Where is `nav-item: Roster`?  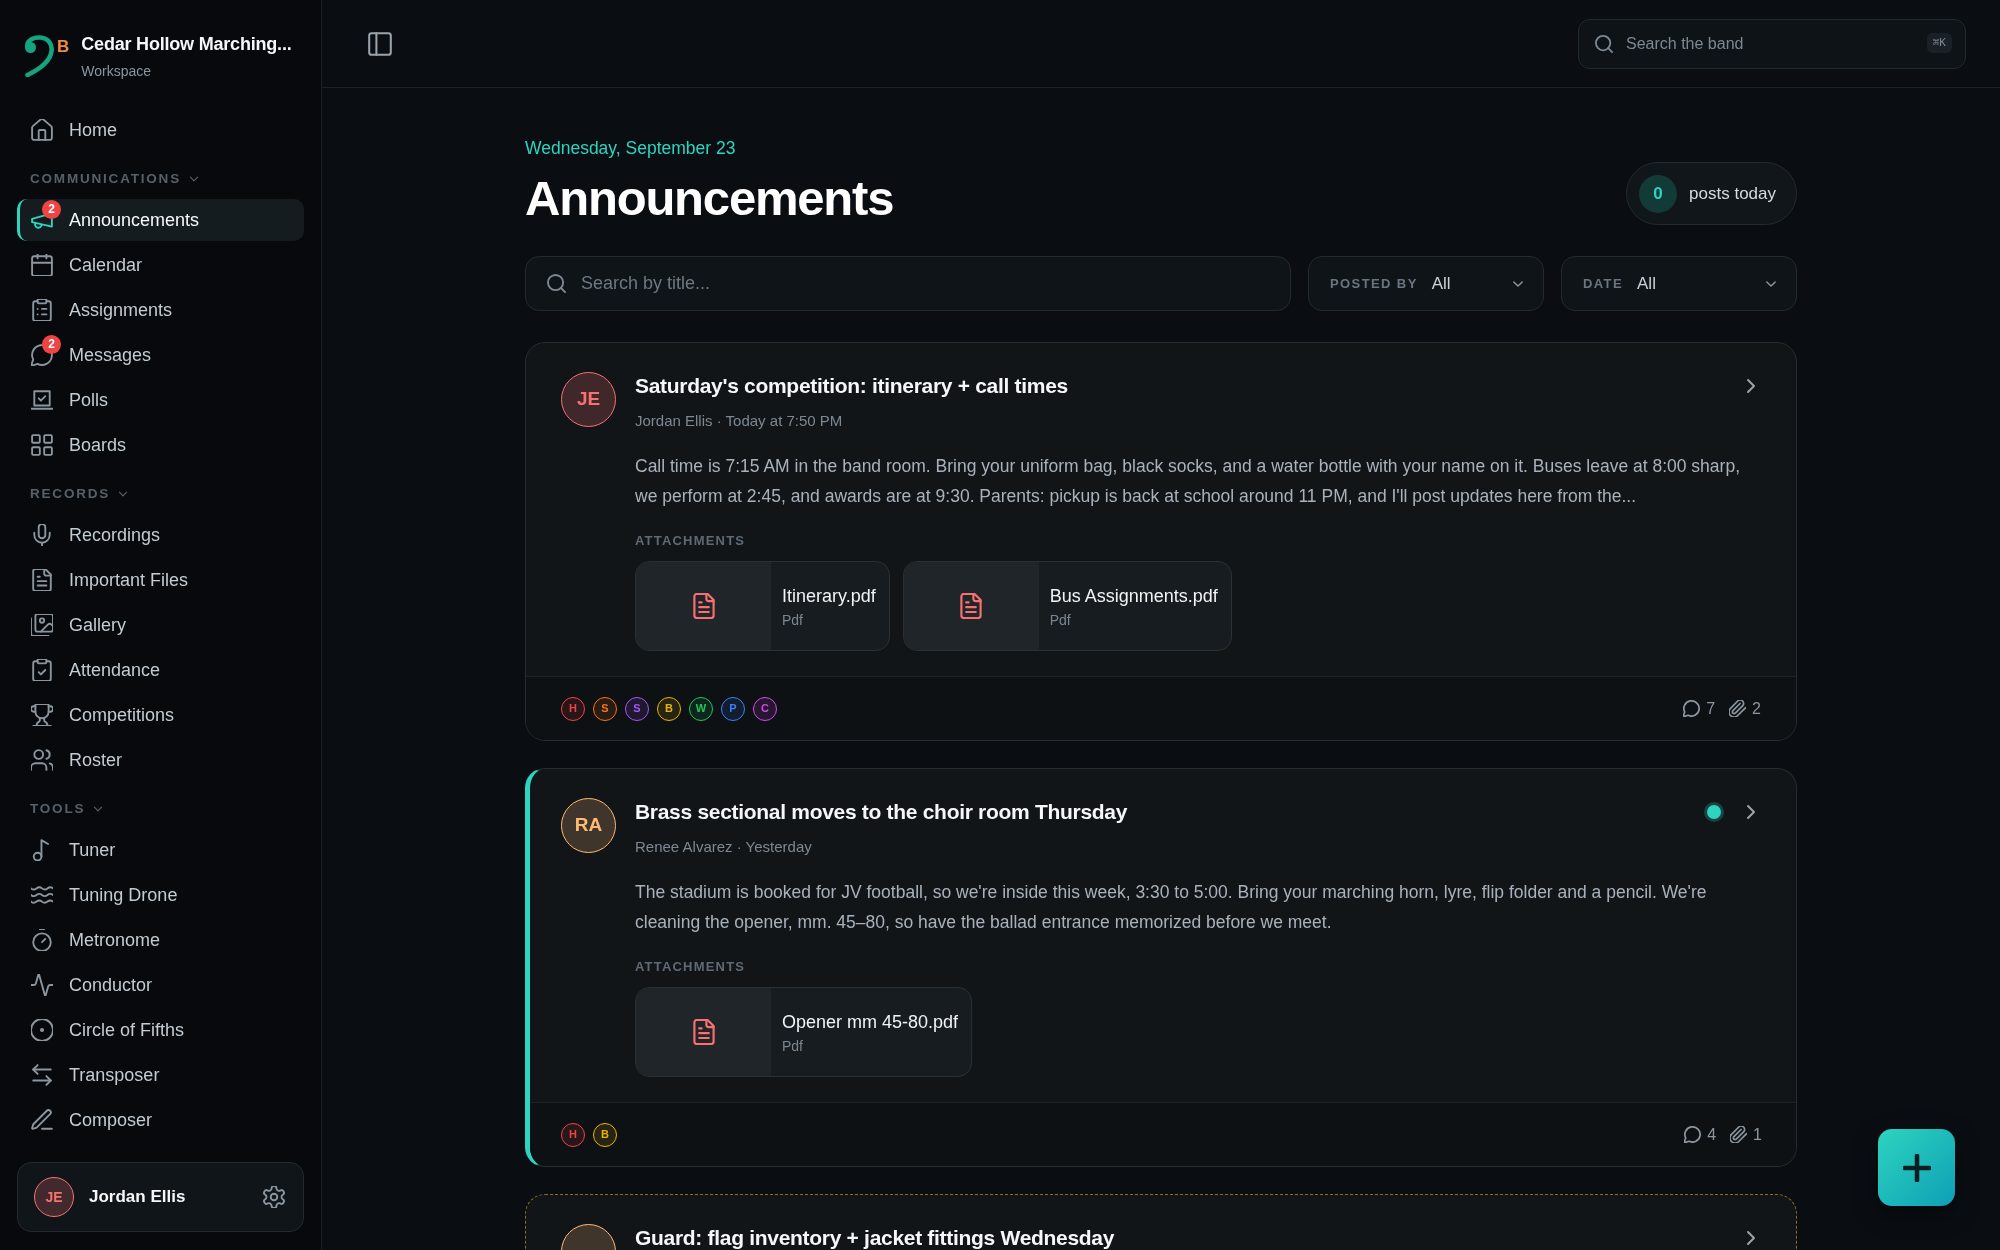
nav-item: Roster is located at coordinates (160, 760).